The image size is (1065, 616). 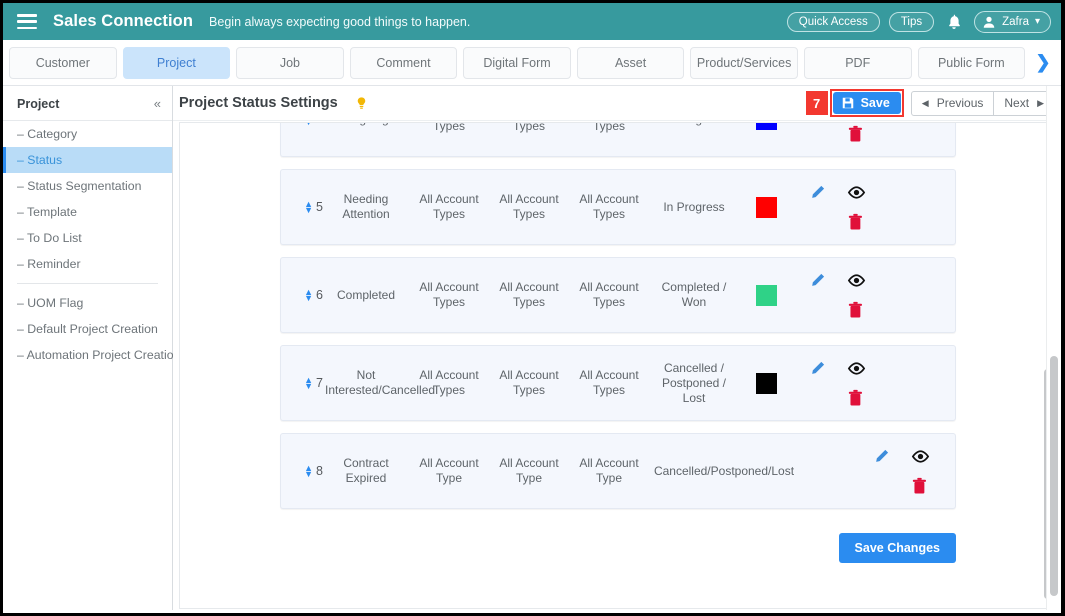 What do you see at coordinates (87, 103) in the screenshot?
I see `sidebar-header: Project «` at bounding box center [87, 103].